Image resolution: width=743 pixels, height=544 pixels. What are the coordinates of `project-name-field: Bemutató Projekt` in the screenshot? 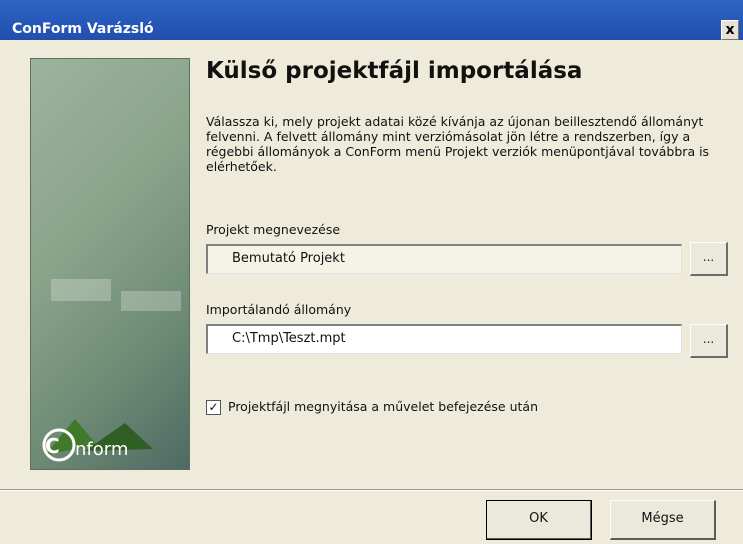 It's located at (444, 259).